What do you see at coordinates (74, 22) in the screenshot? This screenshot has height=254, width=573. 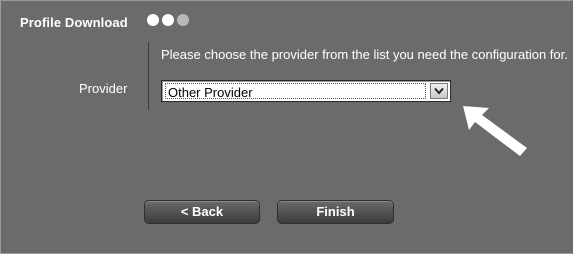 I see `page-title: Profile Download` at bounding box center [74, 22].